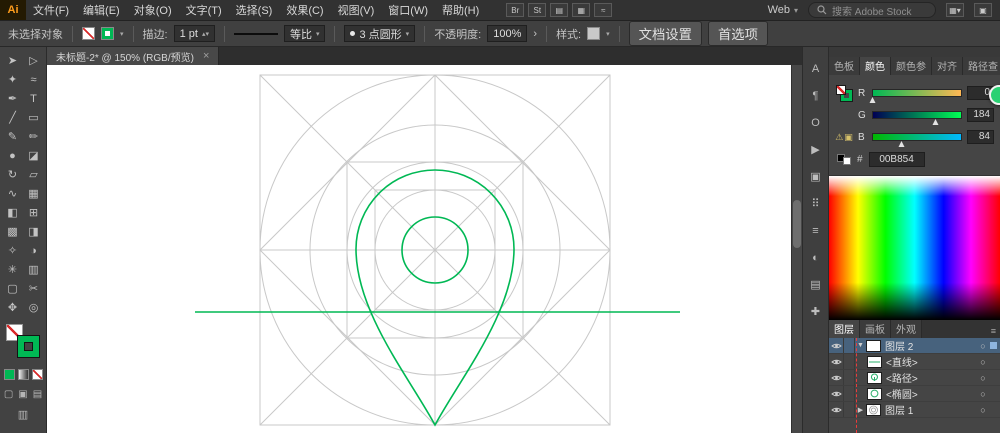  What do you see at coordinates (839, 137) in the screenshot?
I see `out-of-gamut-icon: ⚠` at bounding box center [839, 137].